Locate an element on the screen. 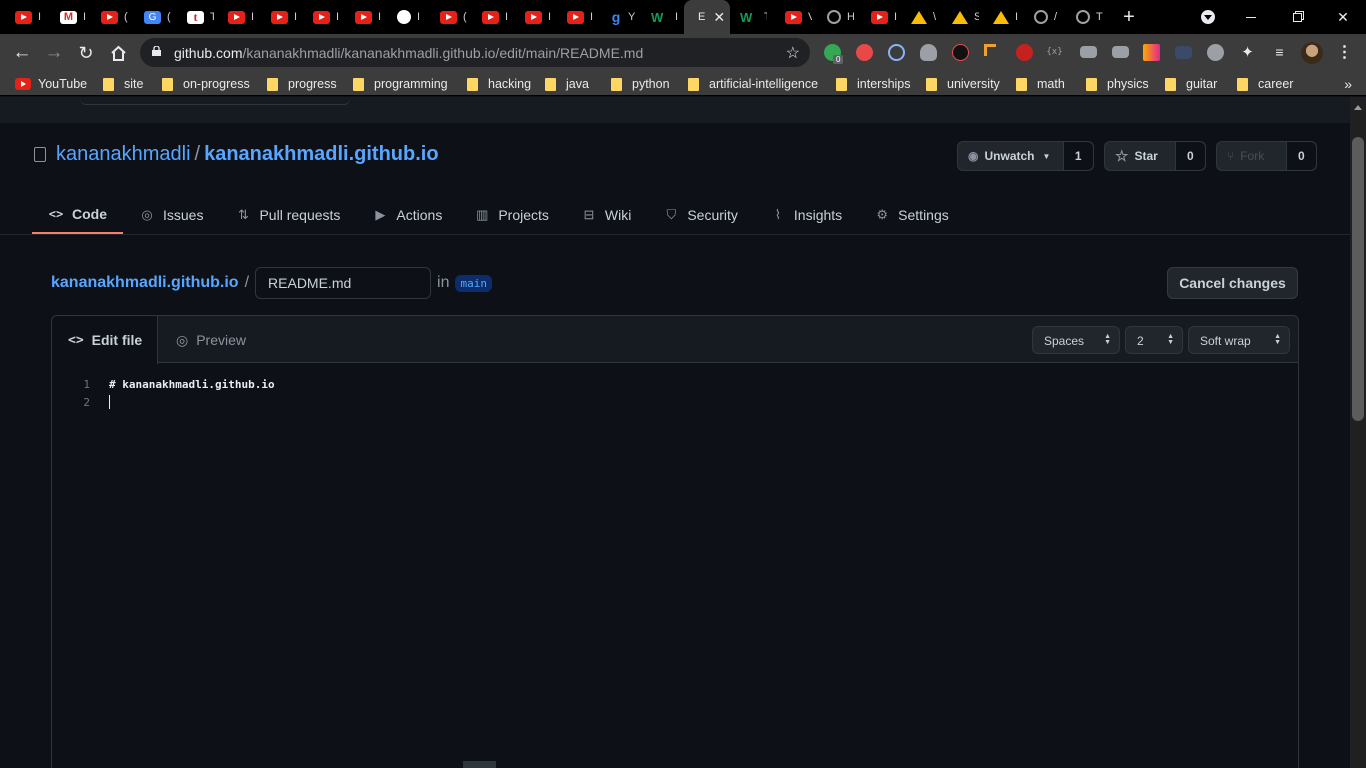 The image size is (1366, 768). text-extension-icon is located at coordinates (1120, 52).